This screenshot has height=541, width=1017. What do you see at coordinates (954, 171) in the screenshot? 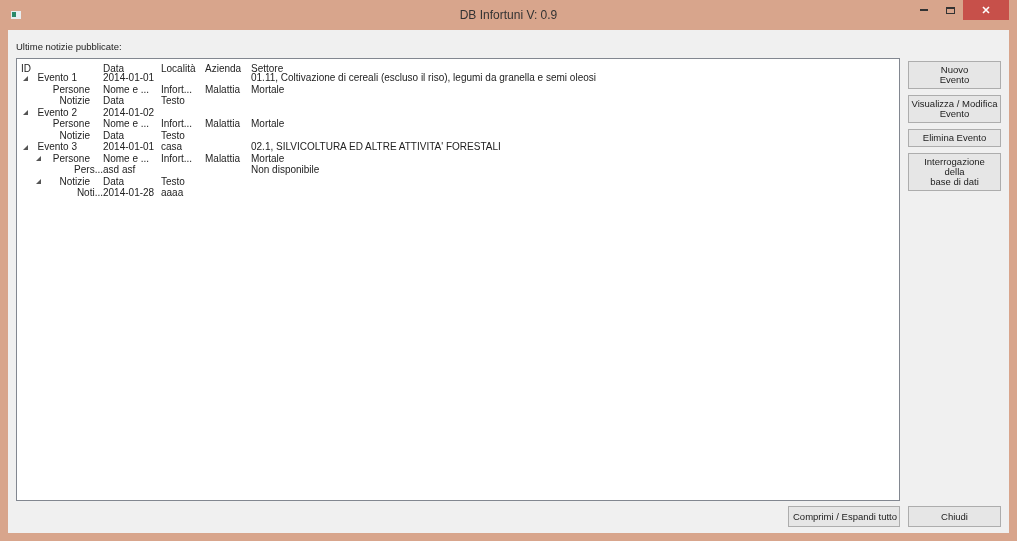
I see `side-button: Interrogazione della base di dati` at bounding box center [954, 171].